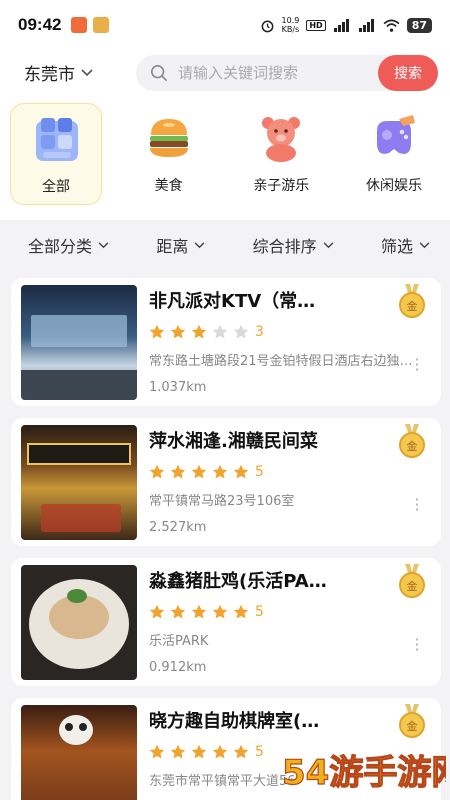 This screenshot has height=800, width=450. I want to click on category-label: 美食, so click(168, 186).